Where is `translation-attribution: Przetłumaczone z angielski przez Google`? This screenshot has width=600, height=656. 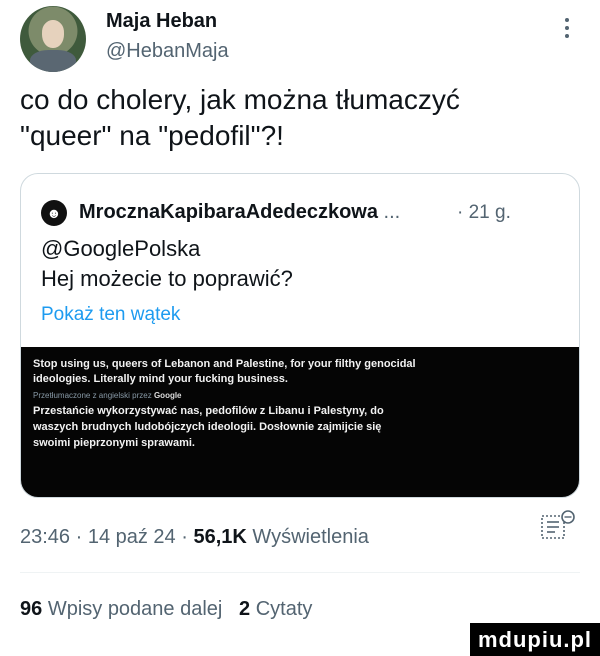
translation-attribution: Przetłumaczone z angielski przez Google is located at coordinates (107, 395).